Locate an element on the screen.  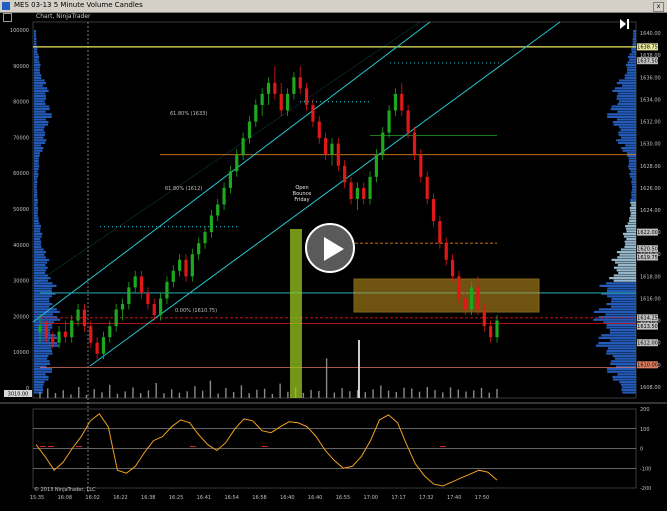
left-axis-label: 50000 is located at coordinates (21, 210).